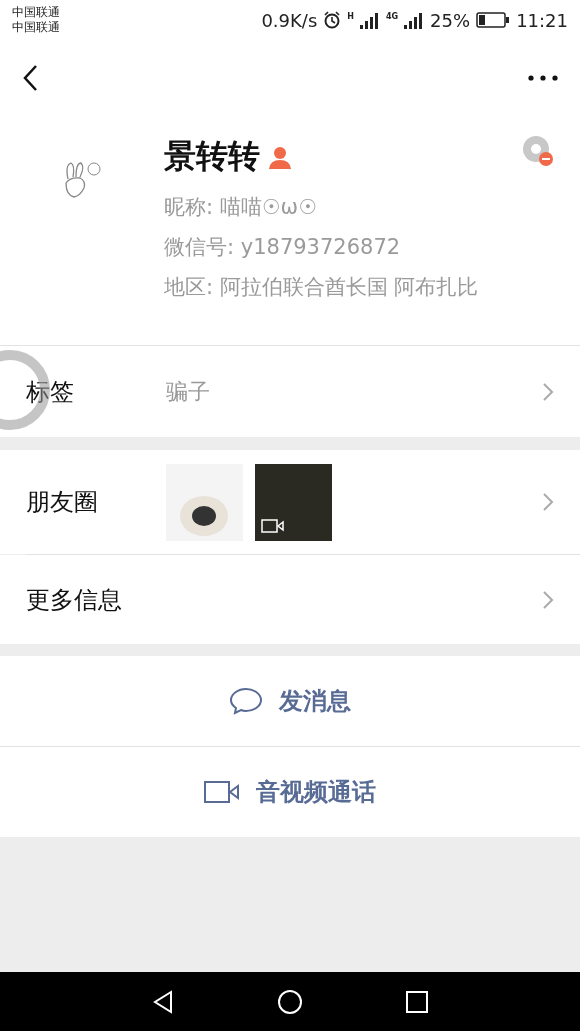  I want to click on video-call-button: 音视频通话, so click(290, 792).